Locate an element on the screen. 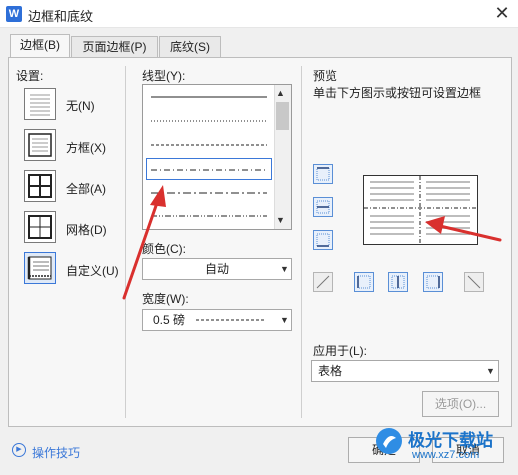 The width and height of the screenshot is (518, 475). watermark-logo-icon is located at coordinates (389, 441).